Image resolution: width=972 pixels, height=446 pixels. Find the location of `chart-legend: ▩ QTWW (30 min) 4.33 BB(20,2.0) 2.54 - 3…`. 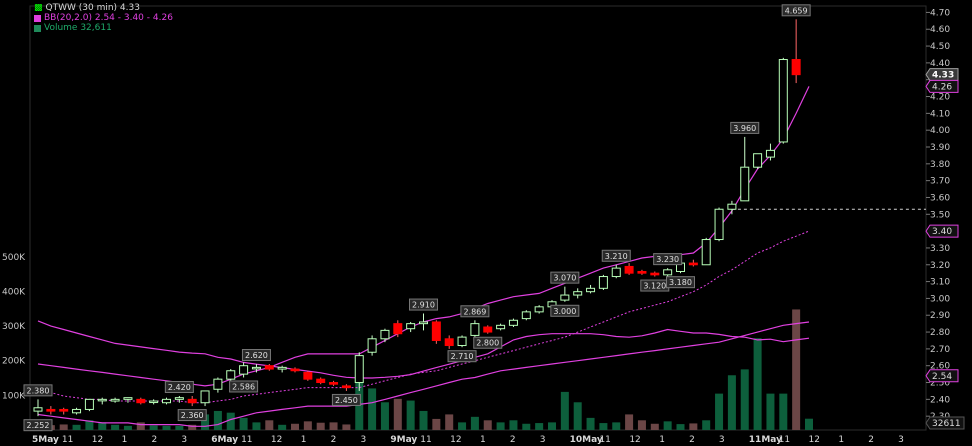

chart-legend: ▩ QTWW (30 min) 4.33 BB(20,2.0) 2.54 - 3… is located at coordinates (103, 18).